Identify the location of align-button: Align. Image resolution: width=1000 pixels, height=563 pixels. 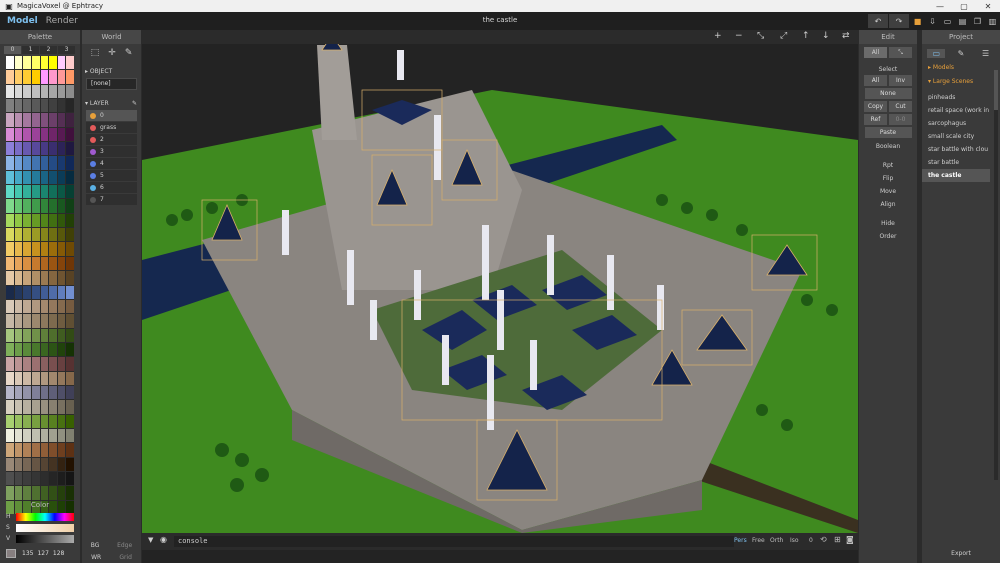
(888, 204).